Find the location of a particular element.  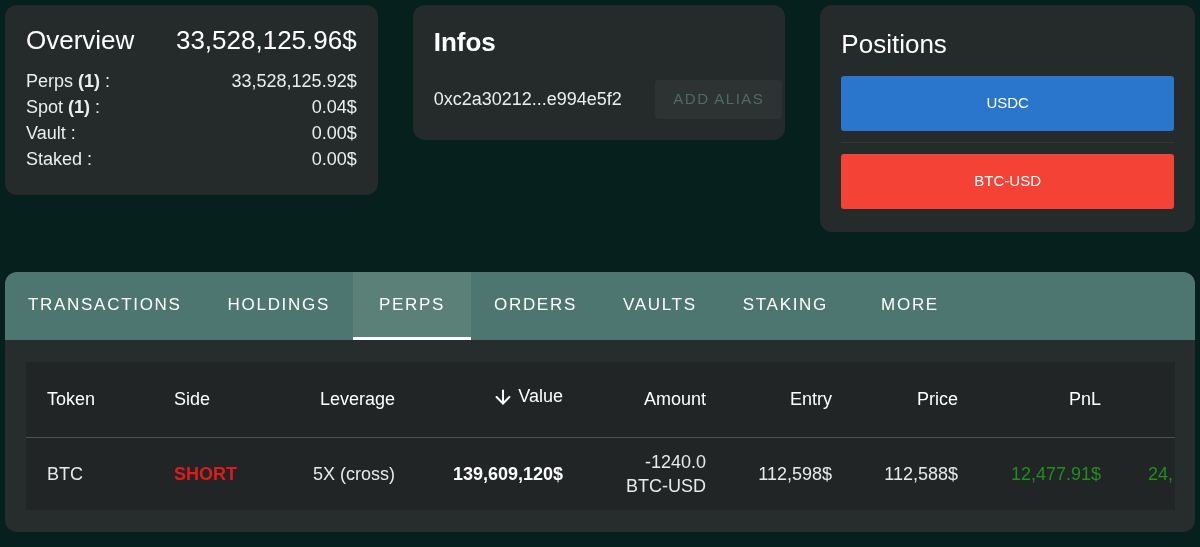

balance-label: Spot (1) : is located at coordinates (63, 107).